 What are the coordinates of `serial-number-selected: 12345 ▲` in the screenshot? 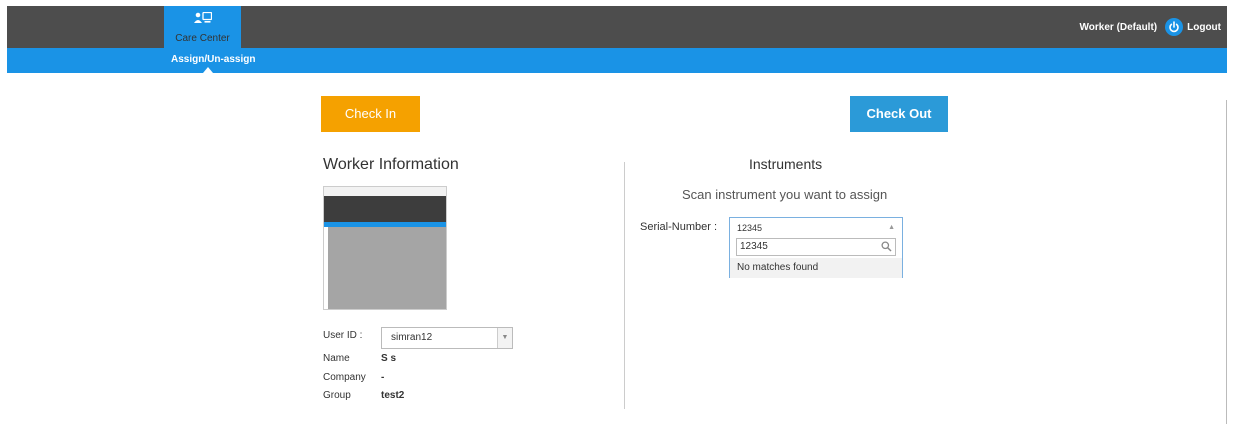 It's located at (816, 227).